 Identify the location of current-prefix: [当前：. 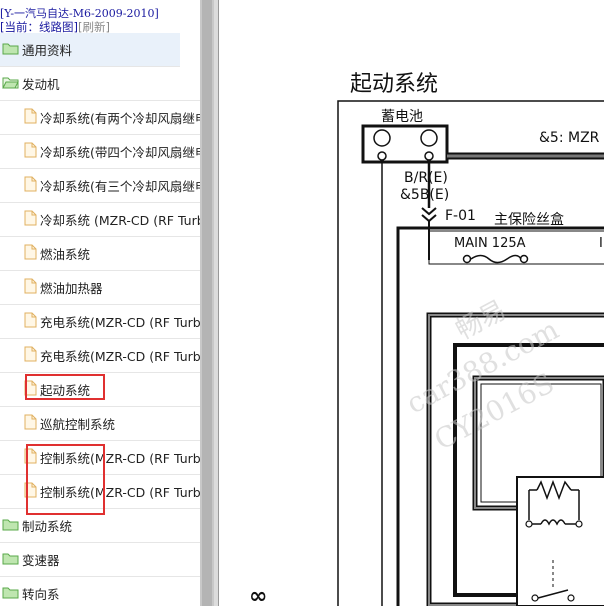
(19, 27).